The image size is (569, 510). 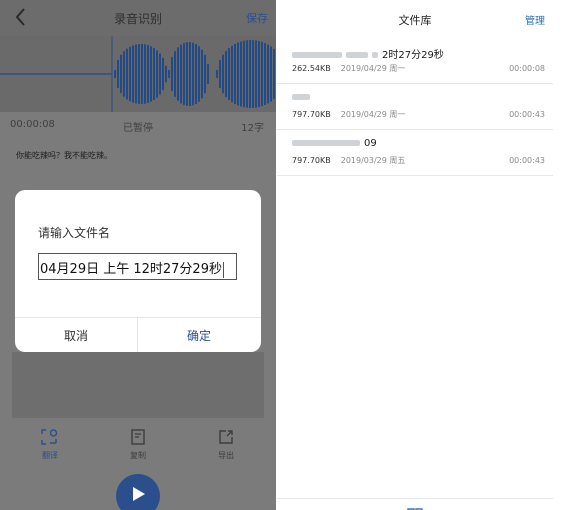 I want to click on file-meta: 262.54KB 2019/04/29 周一, so click(x=348, y=68).